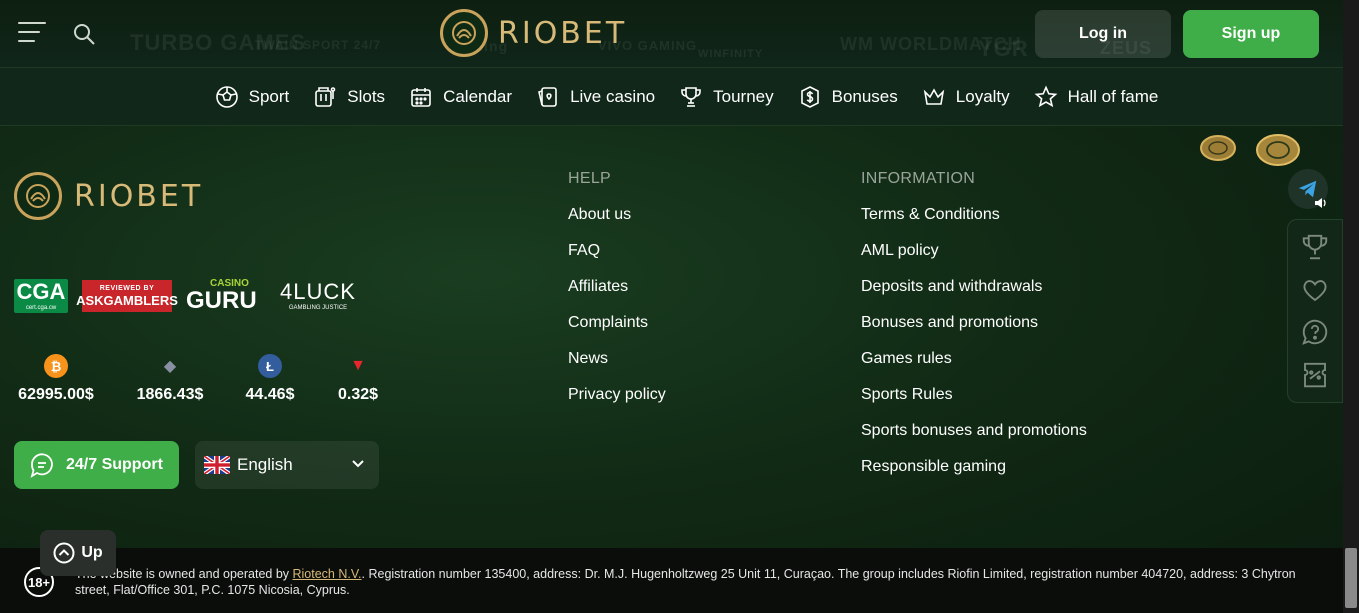  Describe the element at coordinates (547, 96) in the screenshot. I see `live-cards-icon` at that location.